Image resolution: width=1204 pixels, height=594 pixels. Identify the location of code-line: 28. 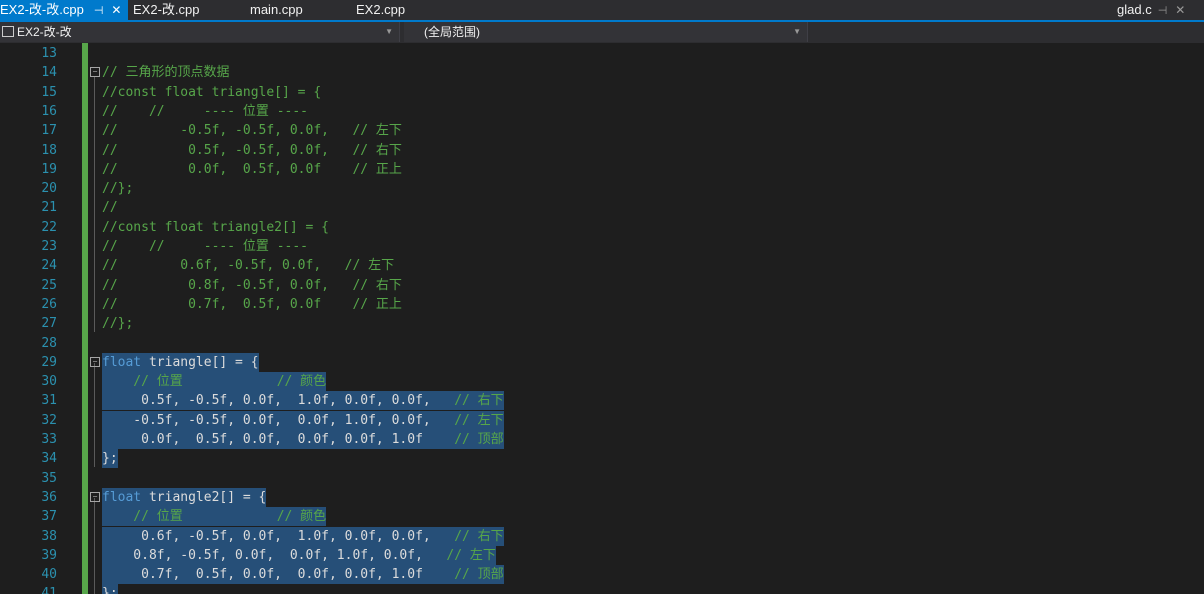
(602, 343).